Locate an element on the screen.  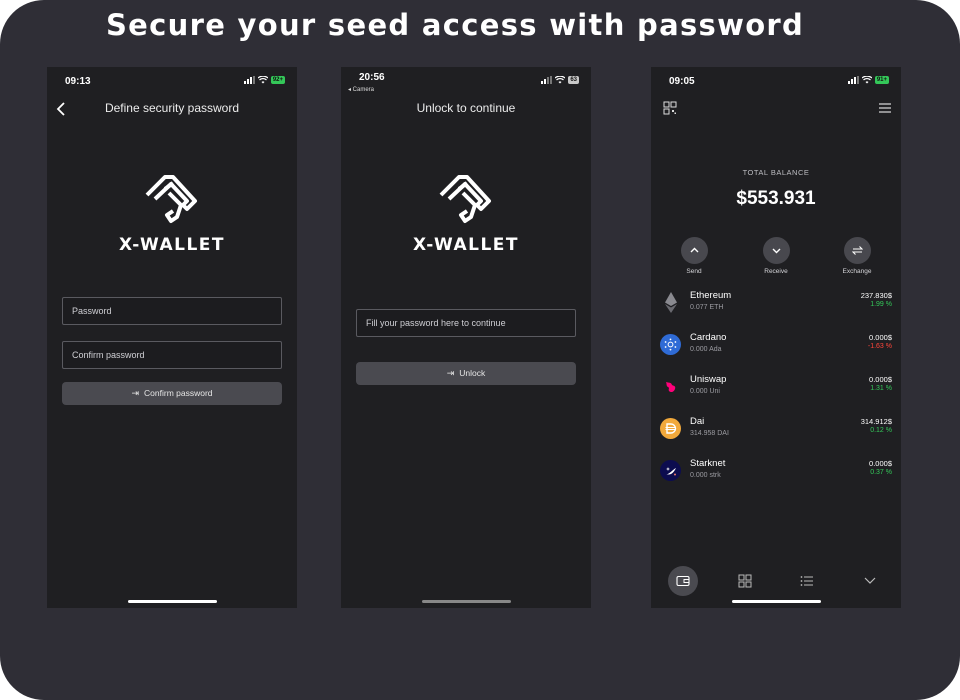
status-time: 09:13 is located at coordinates (78, 81).